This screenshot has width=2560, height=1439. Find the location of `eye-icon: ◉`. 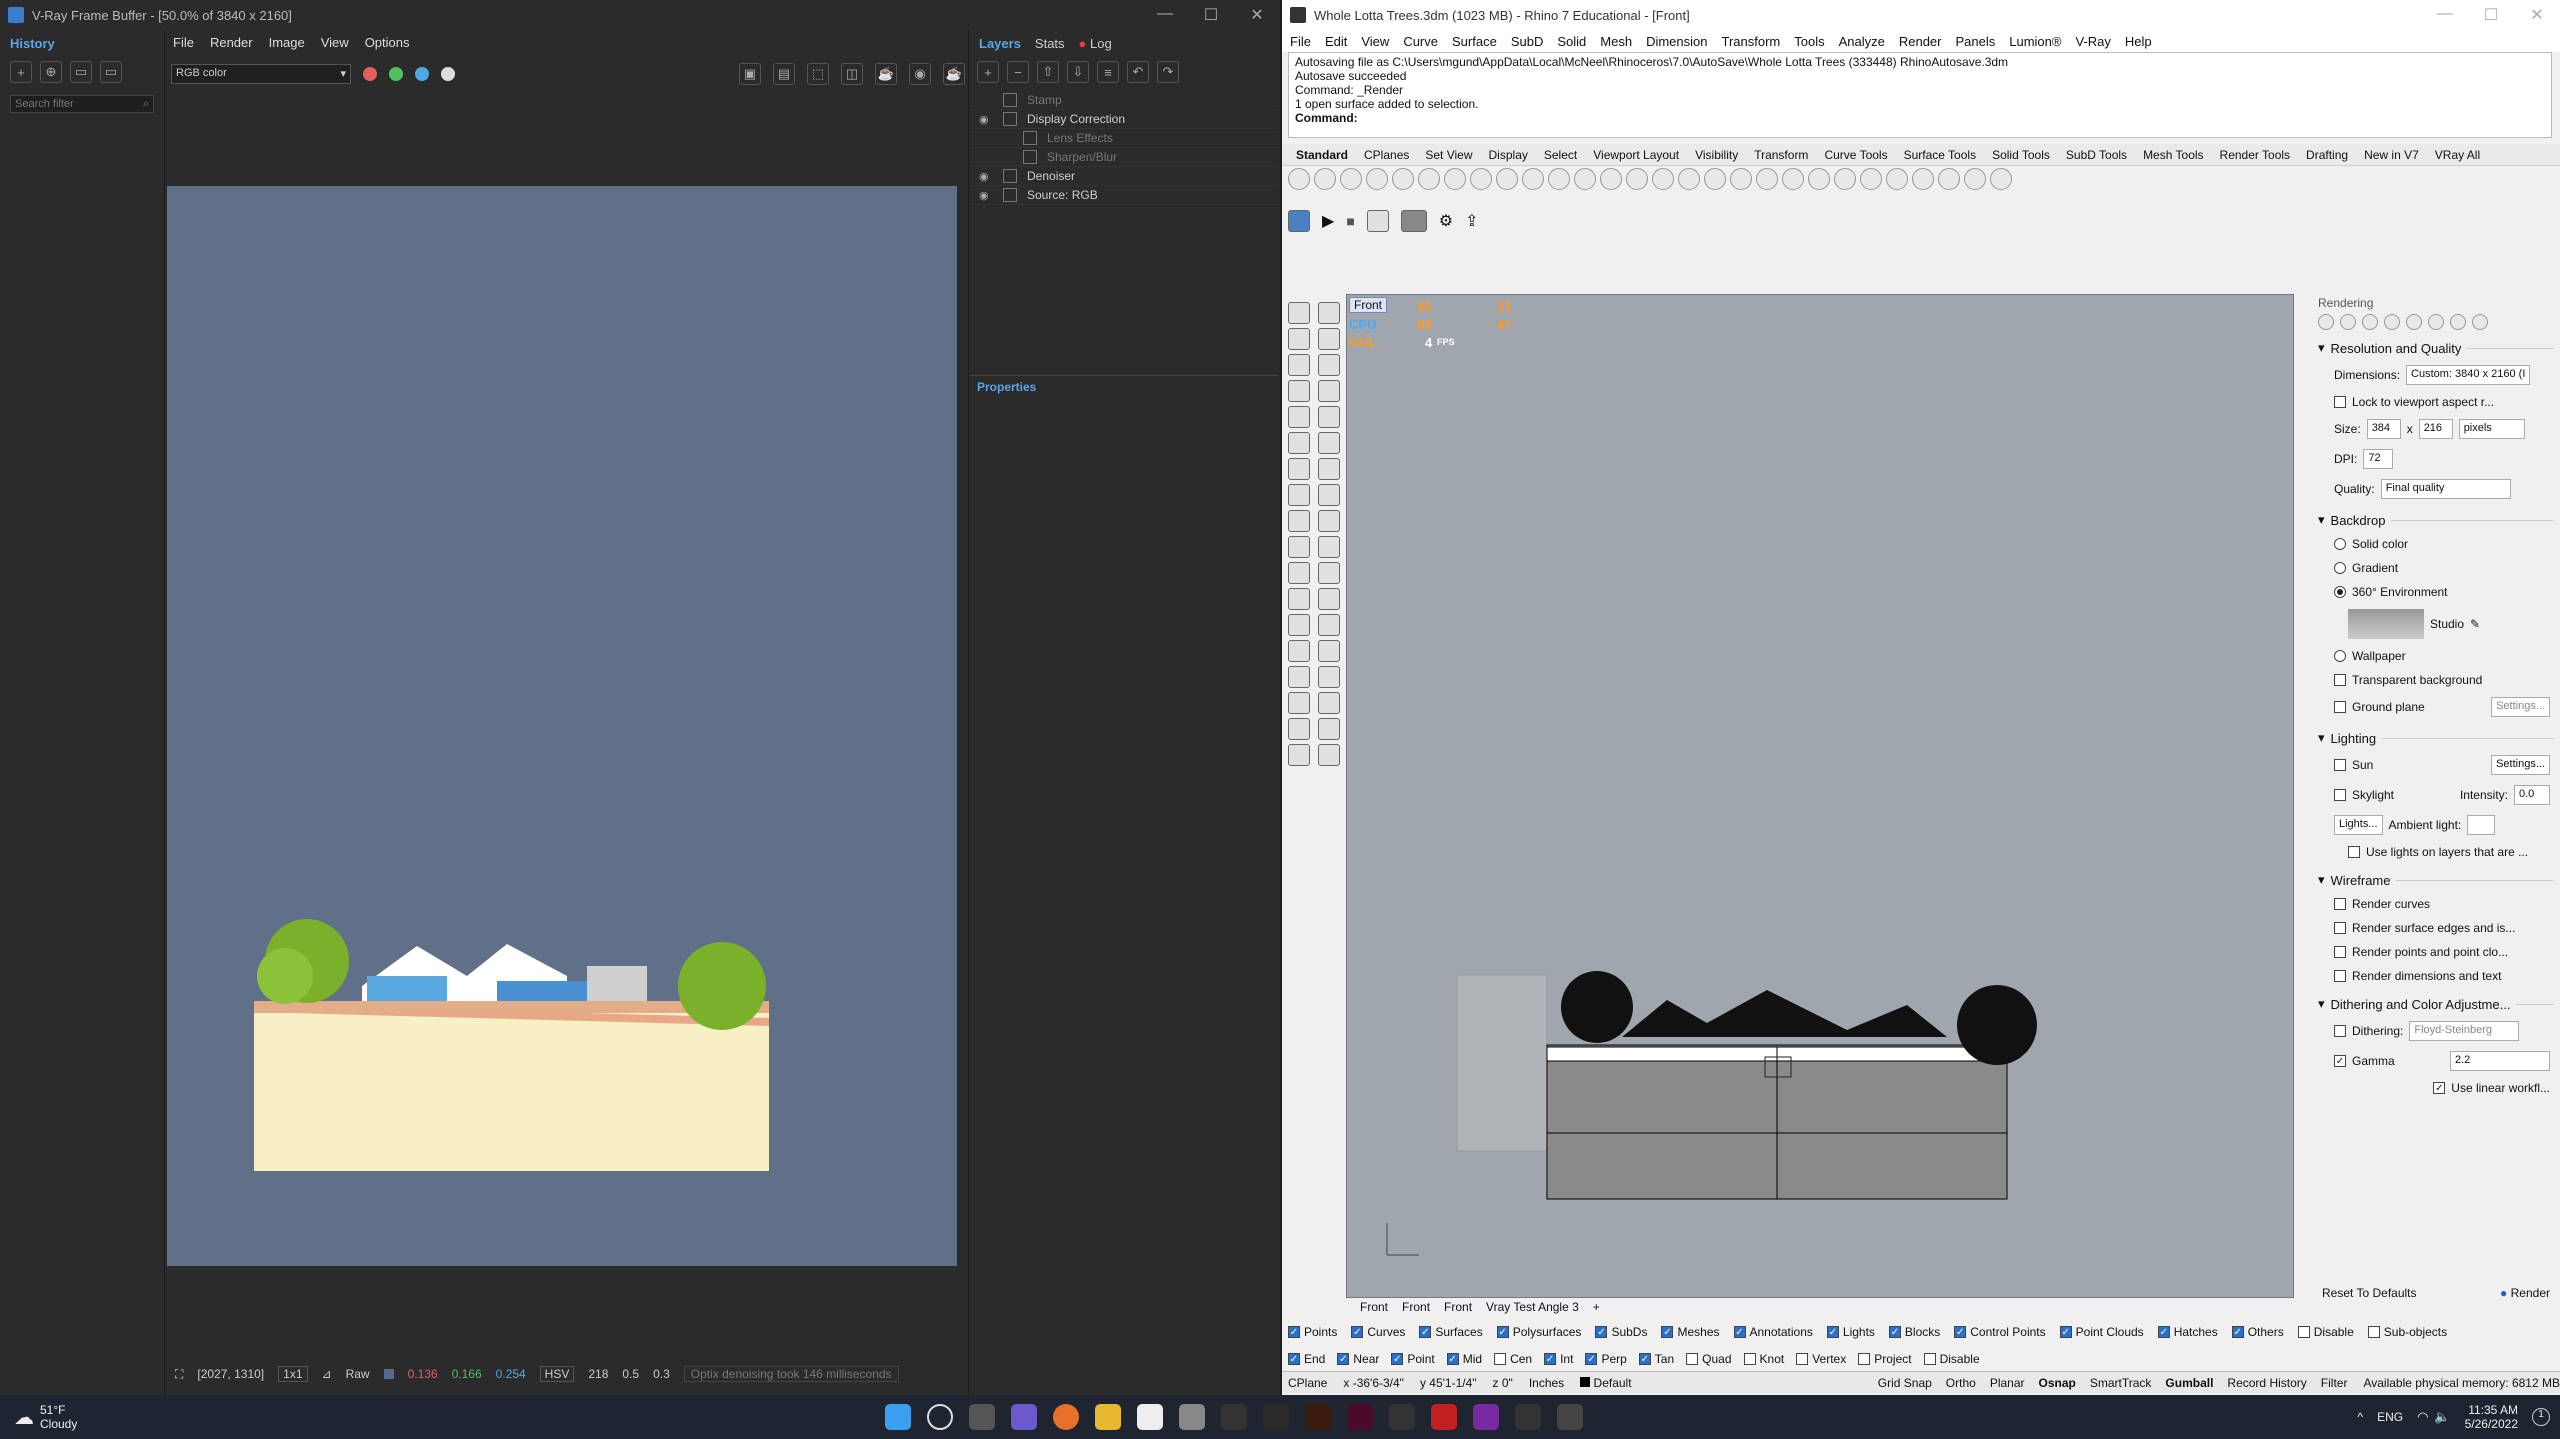

eye-icon: ◉ is located at coordinates (986, 176).